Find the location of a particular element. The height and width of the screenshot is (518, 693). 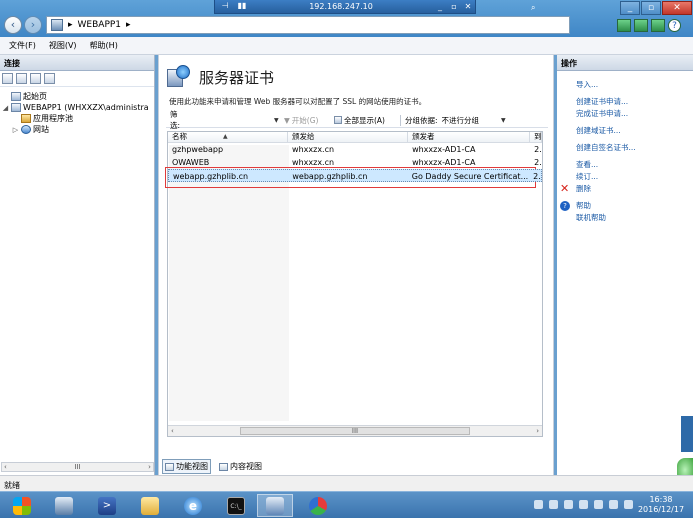

refresh-icon is located at coordinates (35, 78).